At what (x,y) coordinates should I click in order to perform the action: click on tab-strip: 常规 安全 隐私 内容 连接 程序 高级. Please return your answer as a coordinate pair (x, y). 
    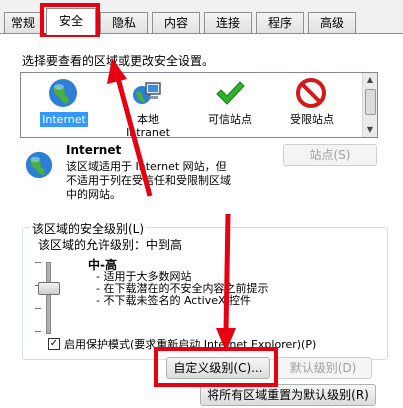
    Looking at the image, I should click on (201, 21).